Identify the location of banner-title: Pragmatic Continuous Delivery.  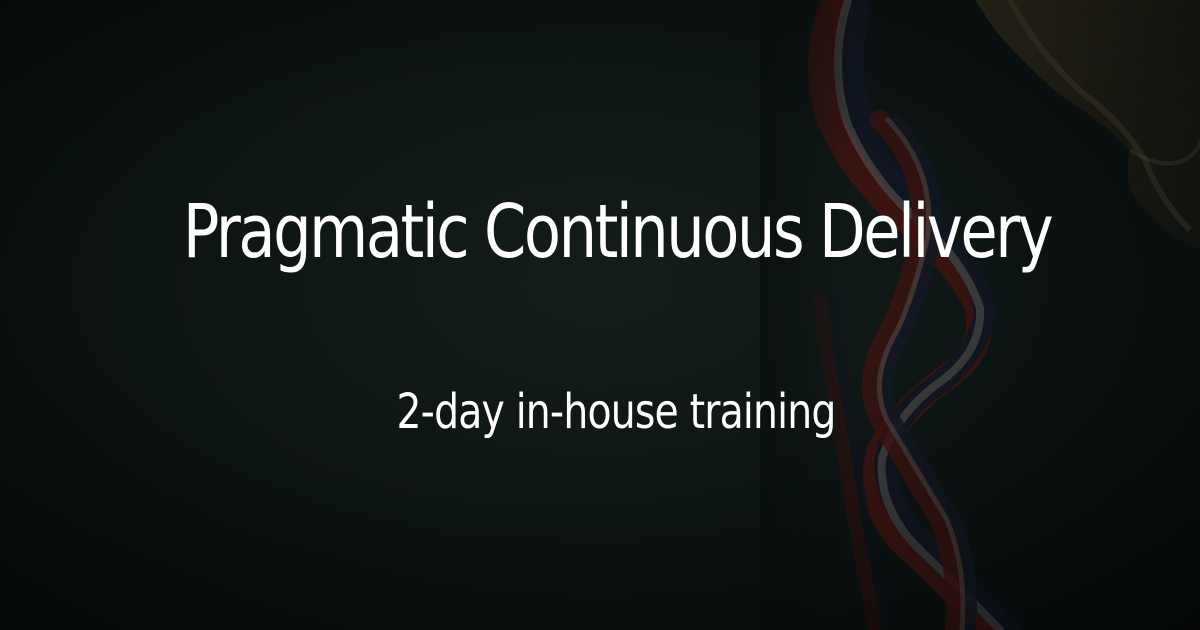
(618, 232).